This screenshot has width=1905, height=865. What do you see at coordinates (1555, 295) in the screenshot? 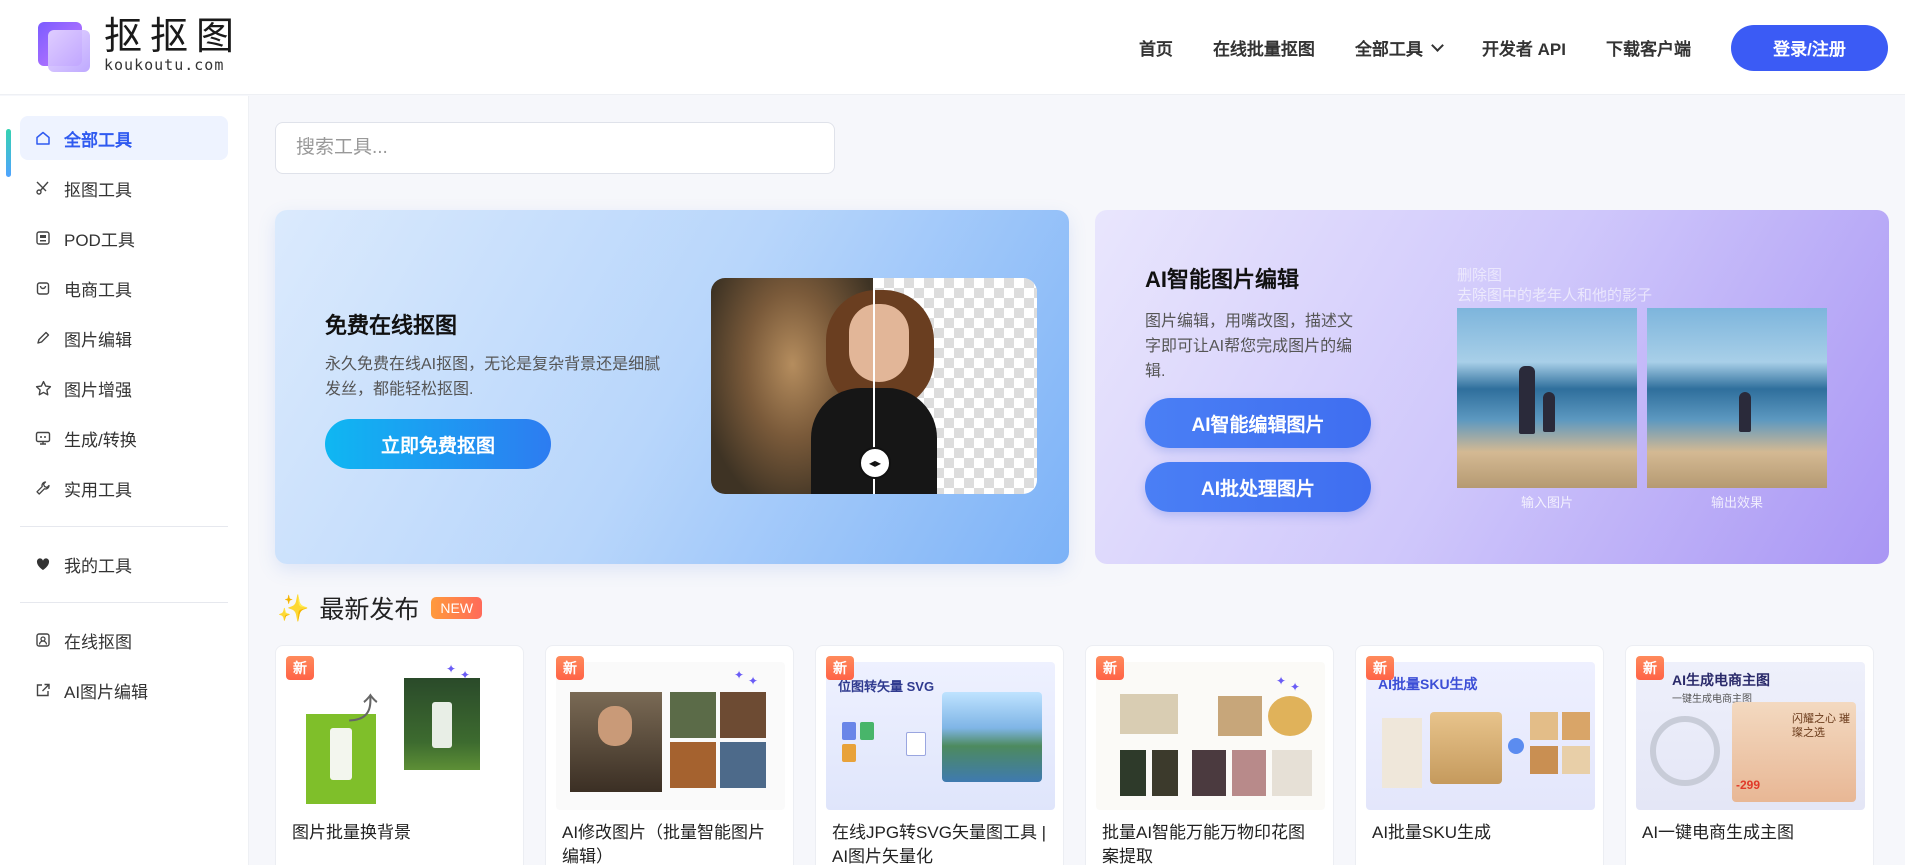
I see `demo-prompt: 去除图中的老年人和他的影子` at bounding box center [1555, 295].